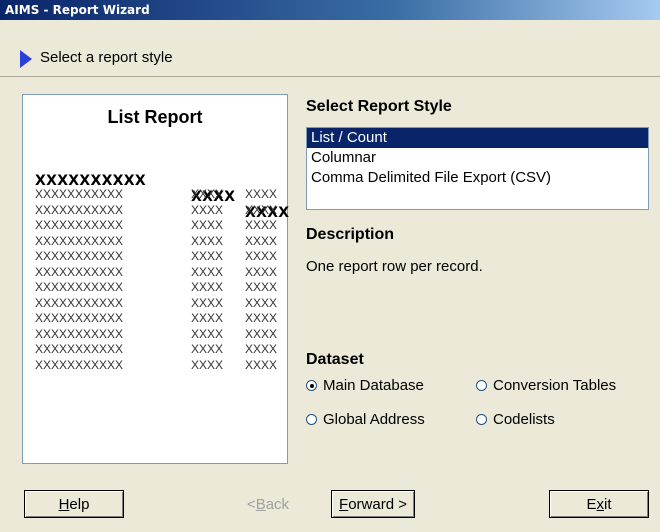 Image resolution: width=660 pixels, height=532 pixels. What do you see at coordinates (377, 504) in the screenshot?
I see `button-label: orward >` at bounding box center [377, 504].